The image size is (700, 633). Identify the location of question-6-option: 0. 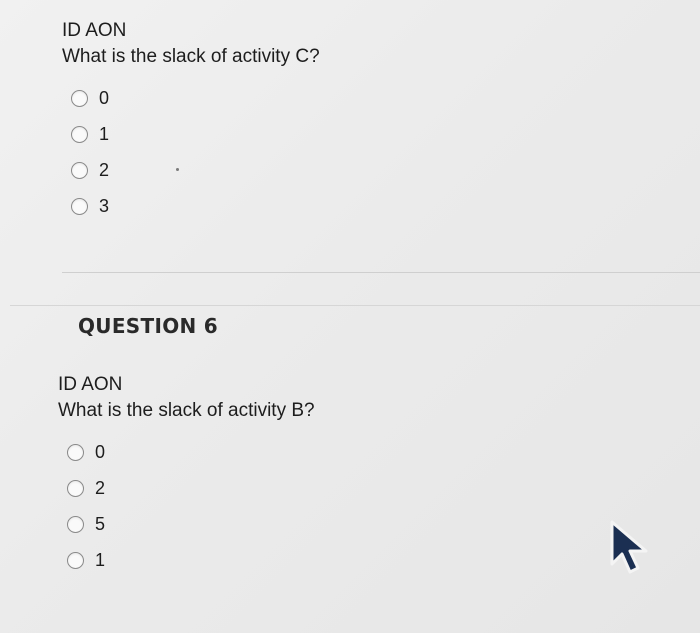
(191, 452).